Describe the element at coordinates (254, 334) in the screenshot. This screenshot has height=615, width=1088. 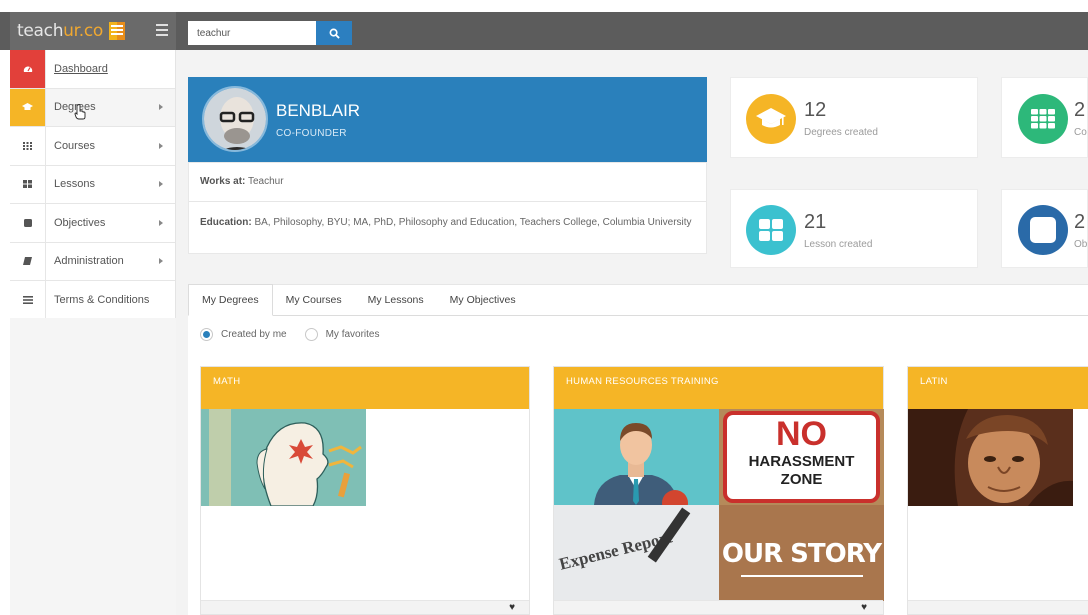
I see `radio-label: Created by me` at that location.